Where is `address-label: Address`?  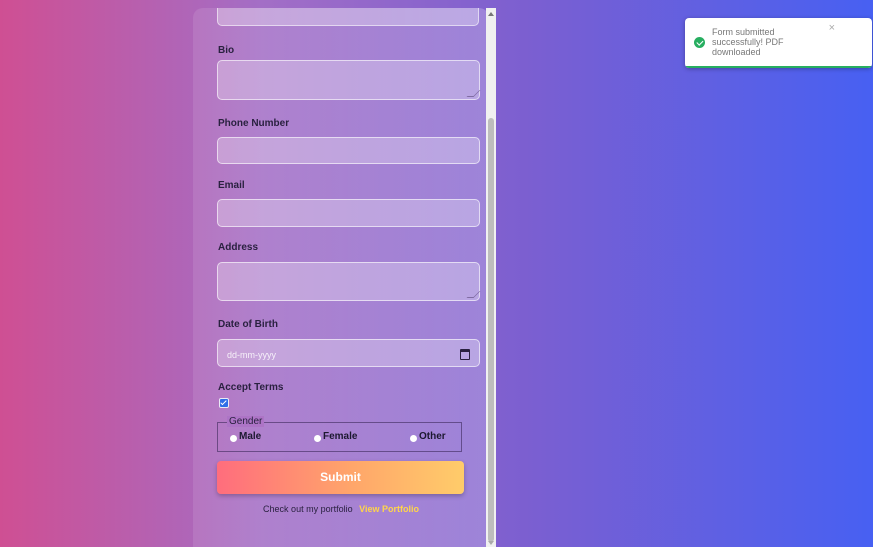
address-label: Address is located at coordinates (238, 247).